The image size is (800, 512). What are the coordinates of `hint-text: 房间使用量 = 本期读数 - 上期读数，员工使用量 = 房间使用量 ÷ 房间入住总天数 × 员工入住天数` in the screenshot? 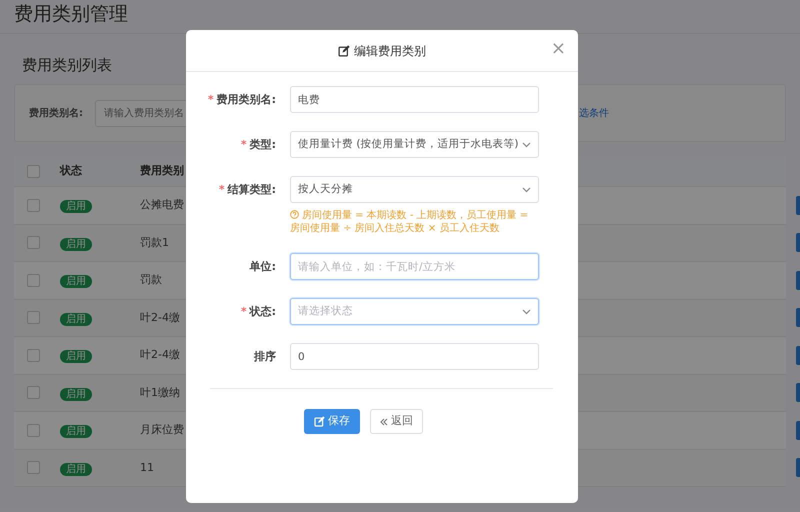 It's located at (410, 222).